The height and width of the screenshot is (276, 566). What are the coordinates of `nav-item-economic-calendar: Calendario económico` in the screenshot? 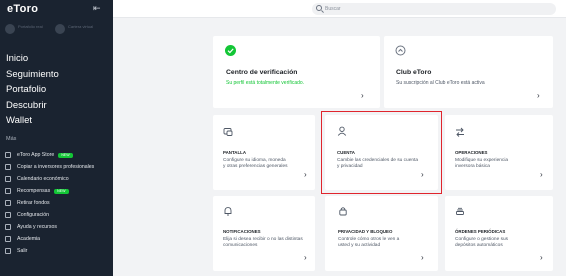 It's located at (58, 179).